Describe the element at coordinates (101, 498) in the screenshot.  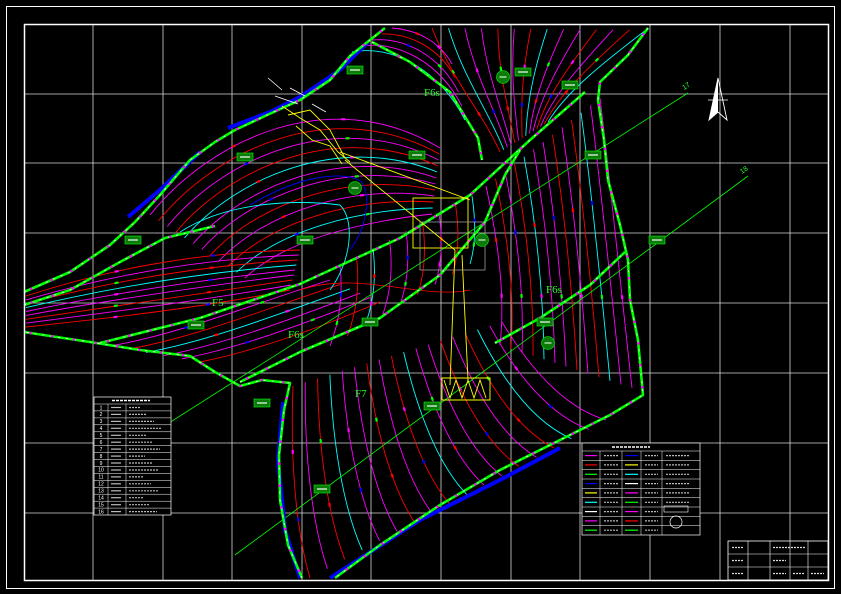
I see `legend-row-number: 14` at that location.